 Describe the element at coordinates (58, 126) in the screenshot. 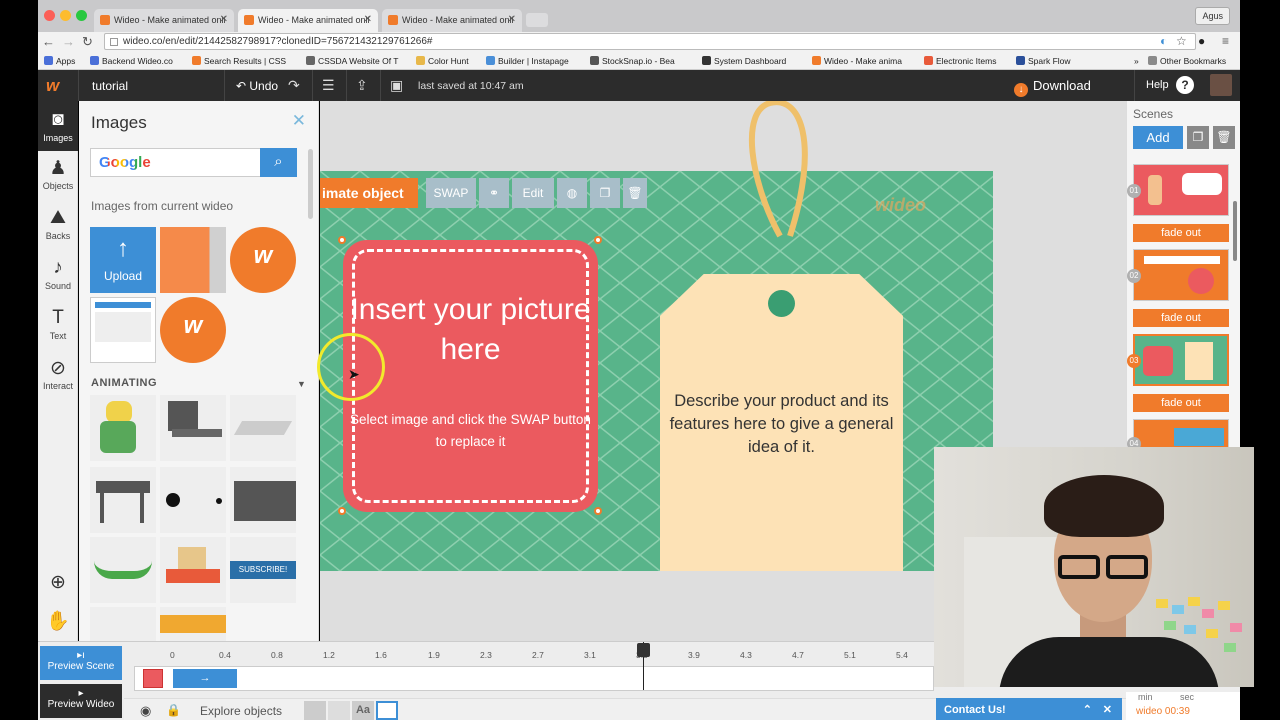

I see `rail-item-images: ◙ Images` at that location.